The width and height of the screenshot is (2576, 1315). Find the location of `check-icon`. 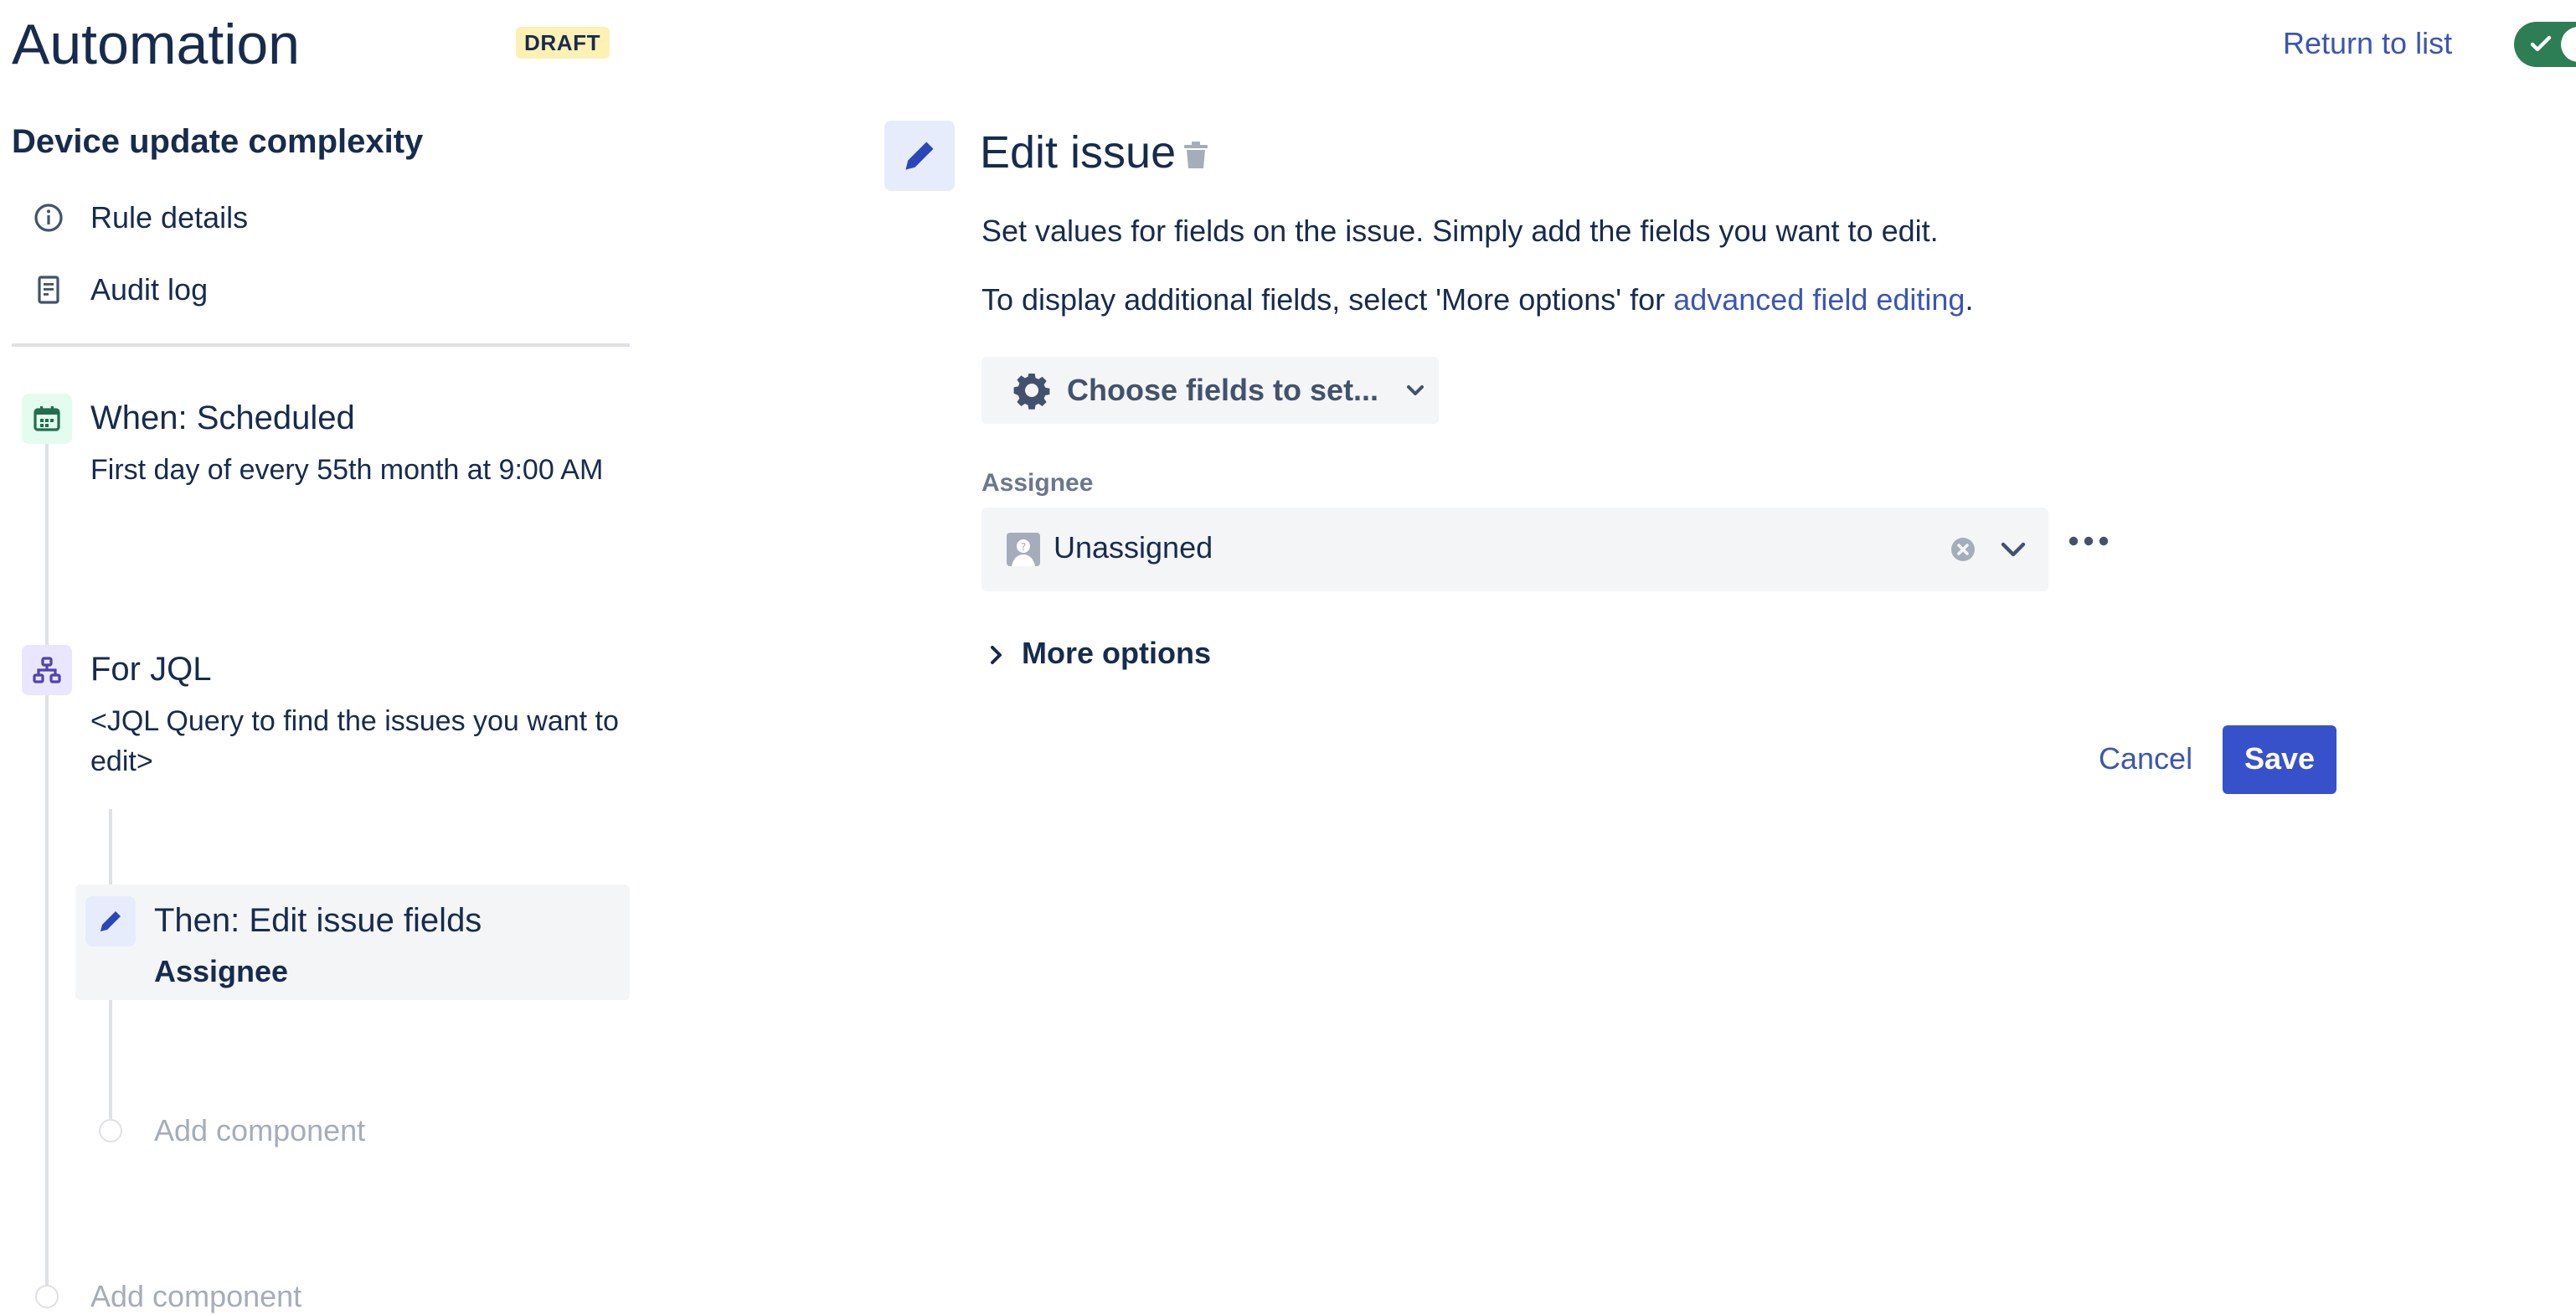

check-icon is located at coordinates (2541, 43).